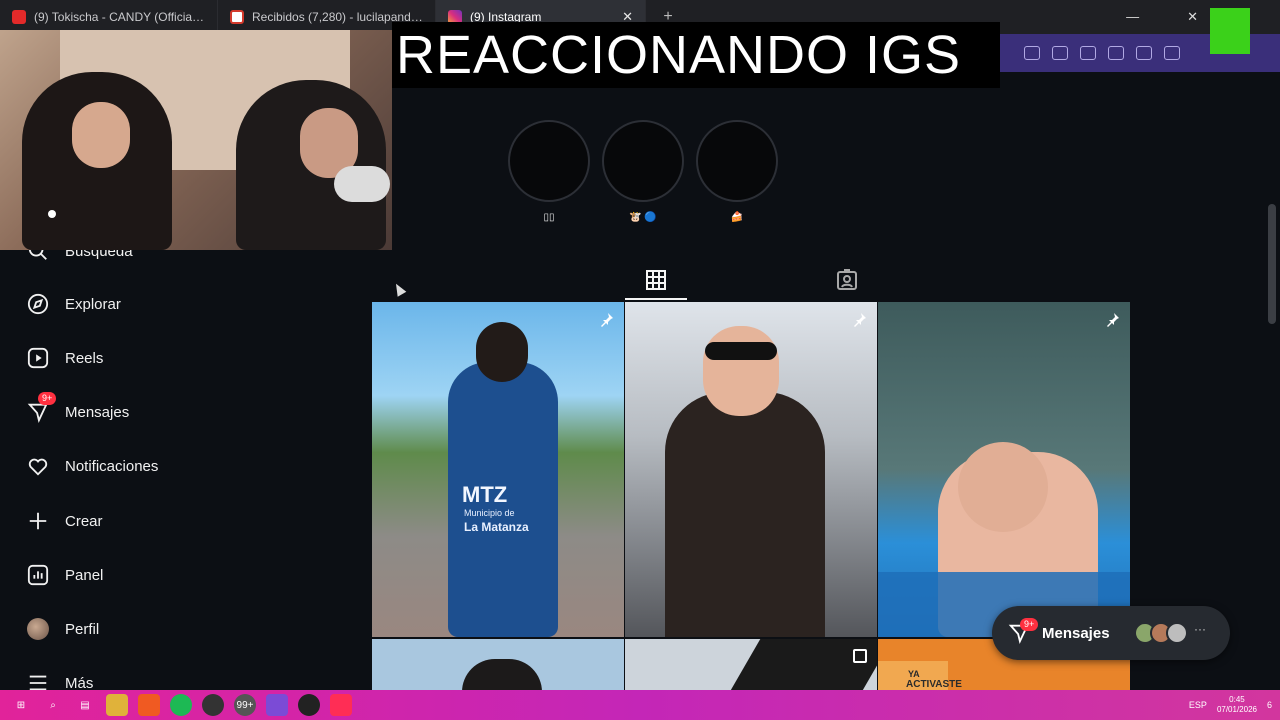  What do you see at coordinates (79, 683) in the screenshot?
I see `sidebar-item-label: Más` at bounding box center [79, 683].